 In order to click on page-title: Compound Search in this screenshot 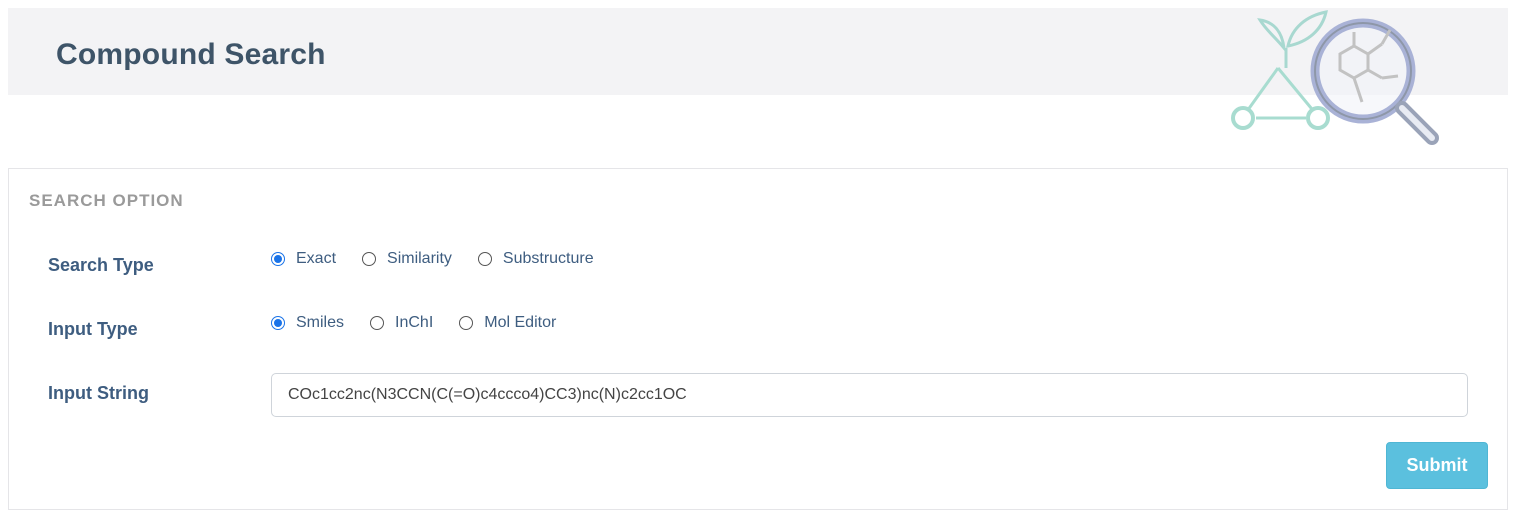, I will do `click(191, 54)`.